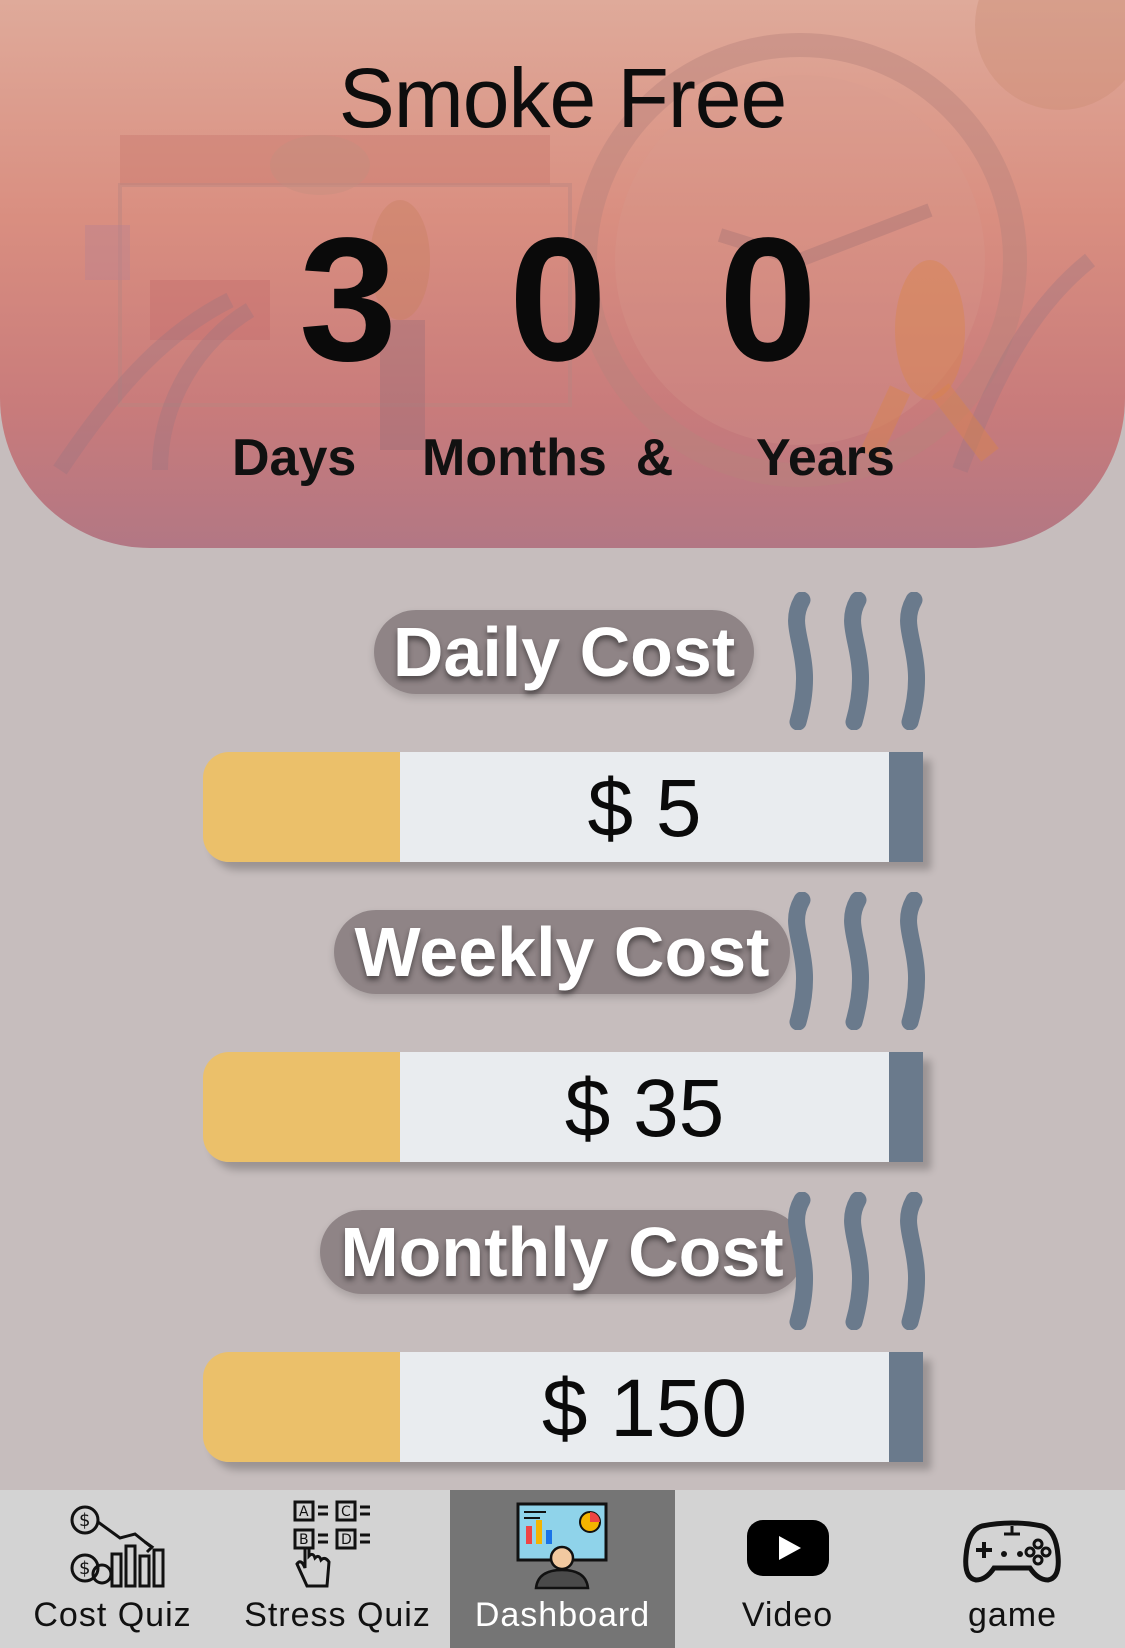  What do you see at coordinates (112, 1615) in the screenshot?
I see `tab-cost-quiz-label: Cost Quiz` at bounding box center [112, 1615].